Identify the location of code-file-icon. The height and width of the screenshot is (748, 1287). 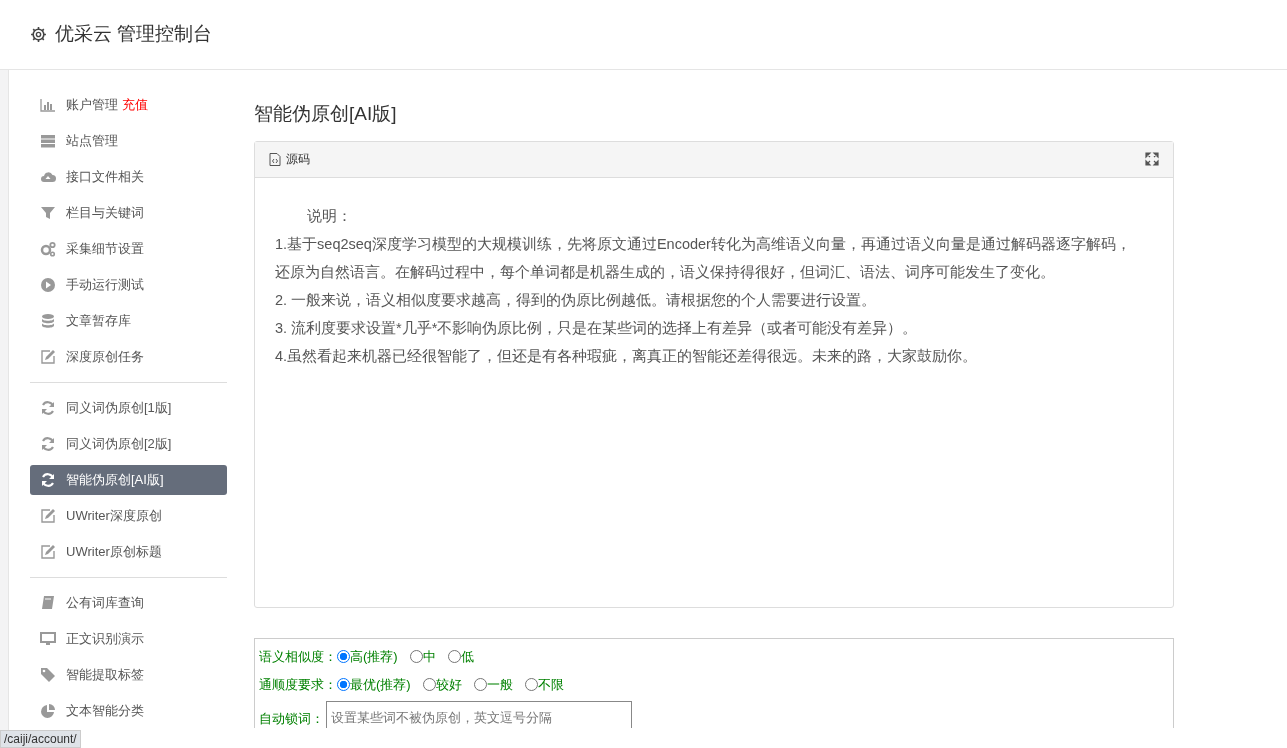
(275, 159).